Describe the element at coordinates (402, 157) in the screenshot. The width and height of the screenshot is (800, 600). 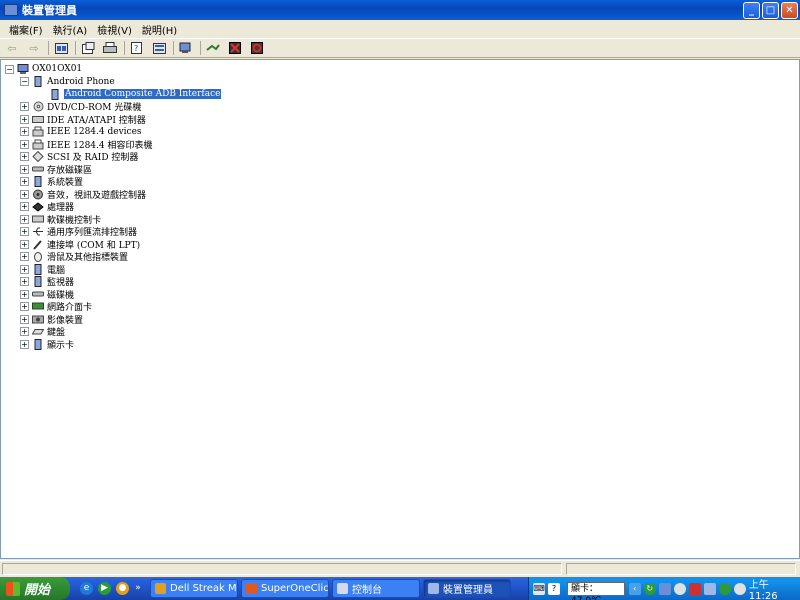
I see `tree-item: + SCSI 及 RAID 控制器` at that location.